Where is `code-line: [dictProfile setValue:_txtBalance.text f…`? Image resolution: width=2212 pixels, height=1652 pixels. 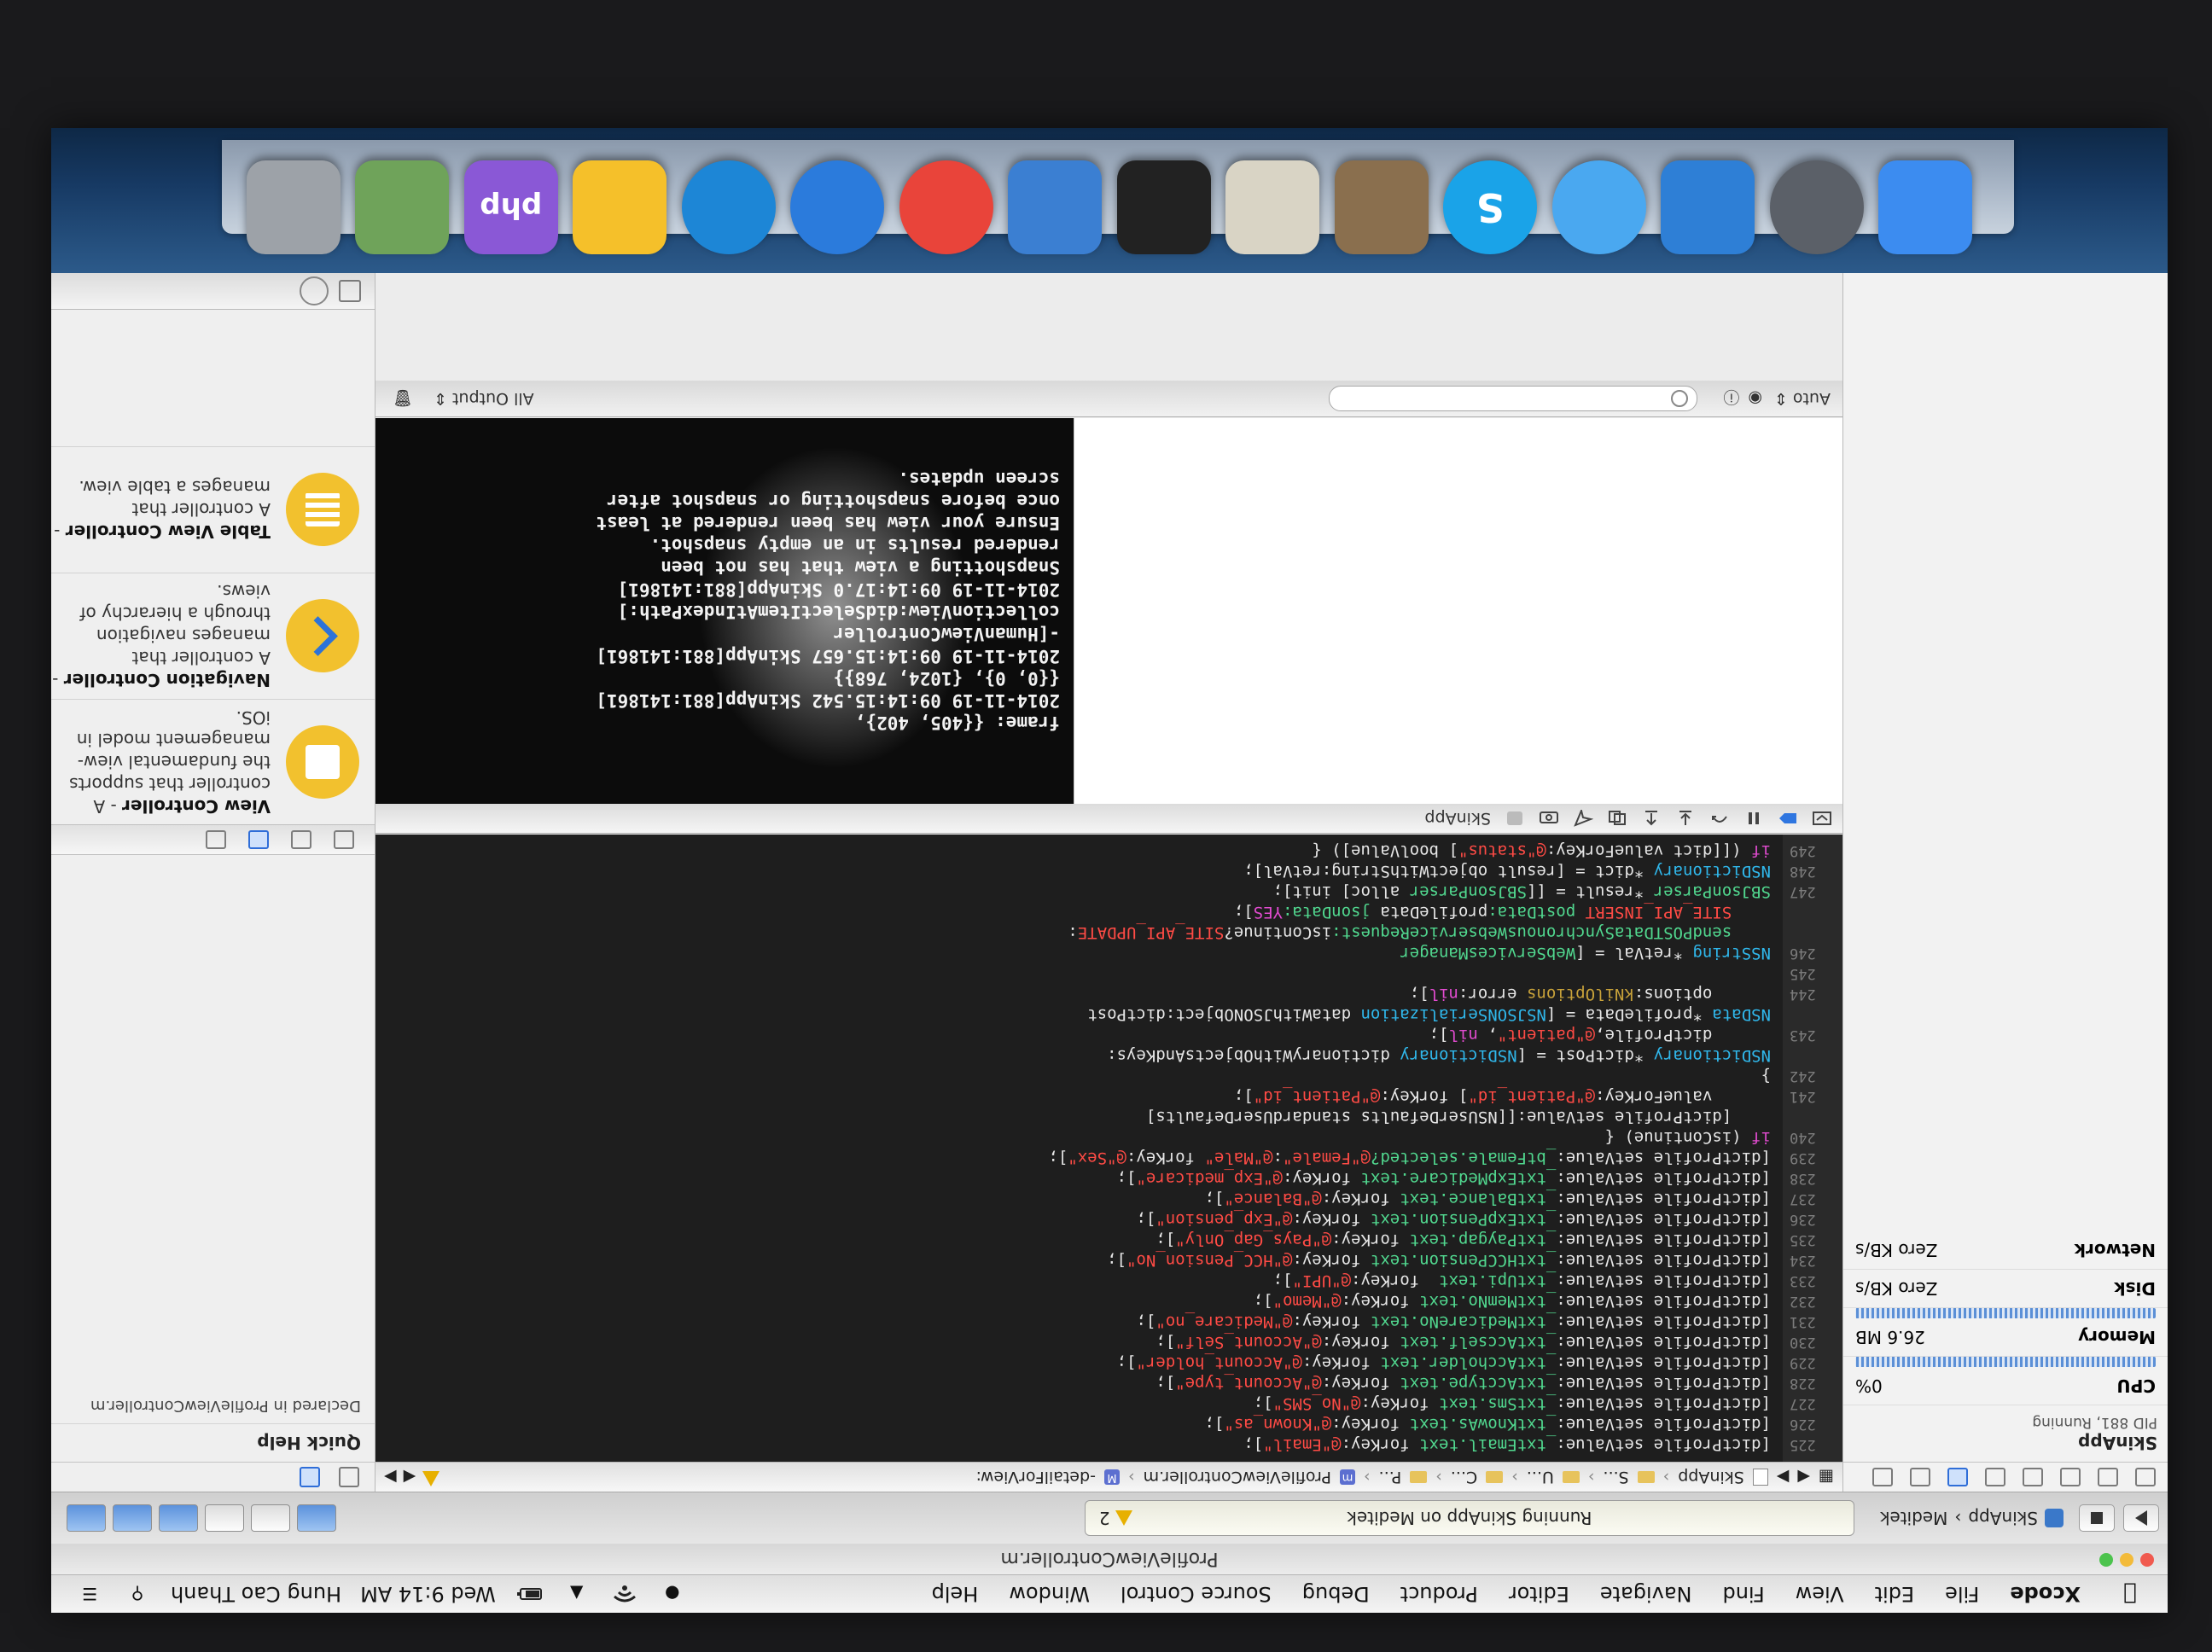
code-line: [dictProfile setValue:_txtBalance.text f… is located at coordinates (1073, 1199).